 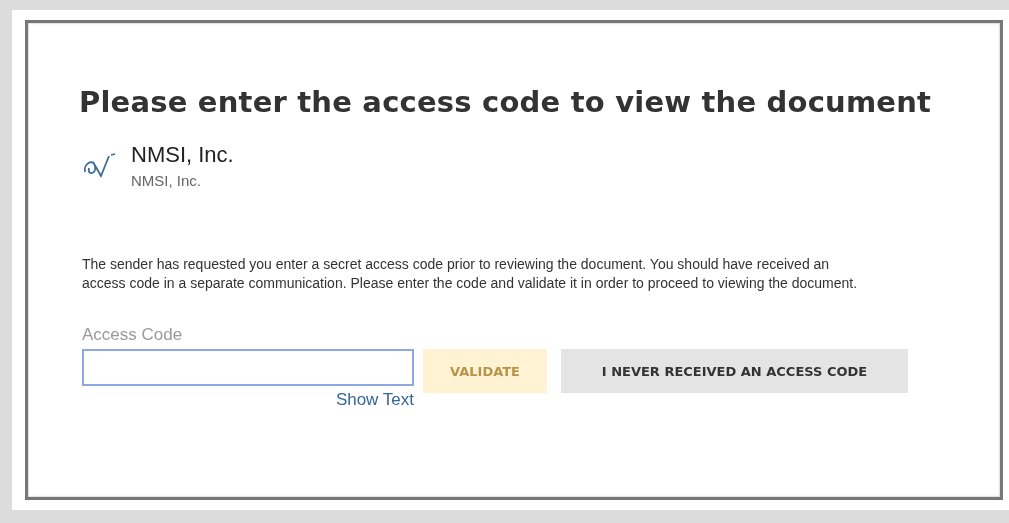 I want to click on sender-name: NMSI, Inc., so click(x=182, y=155).